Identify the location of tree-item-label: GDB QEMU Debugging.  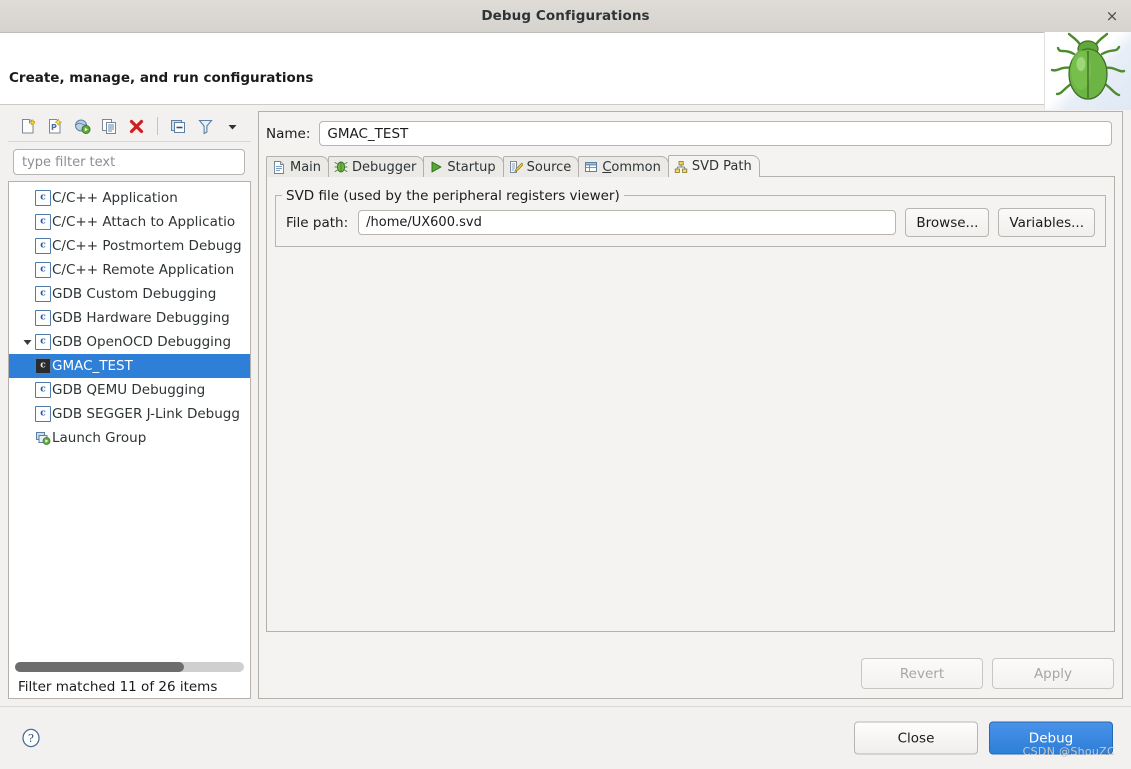
(129, 390).